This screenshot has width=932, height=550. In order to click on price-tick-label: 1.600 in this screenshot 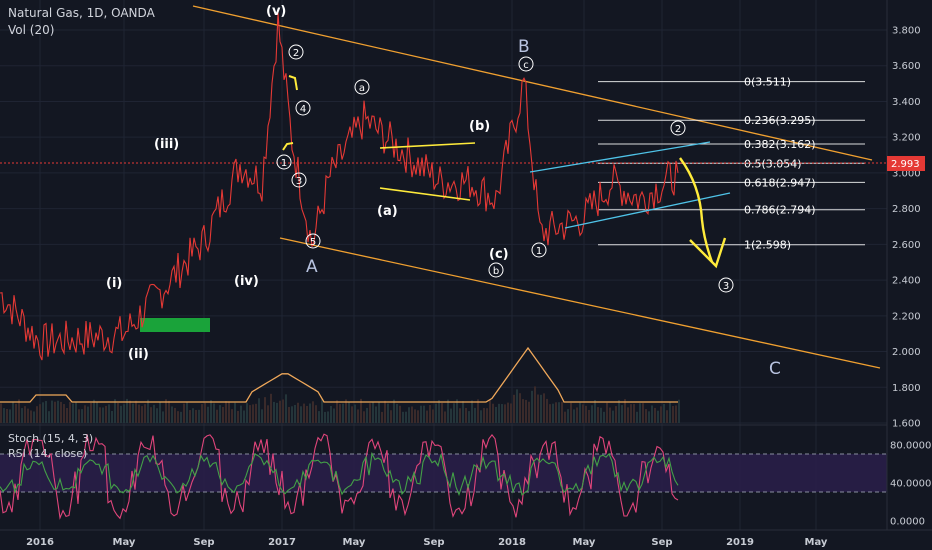, I will do `click(906, 424)`.